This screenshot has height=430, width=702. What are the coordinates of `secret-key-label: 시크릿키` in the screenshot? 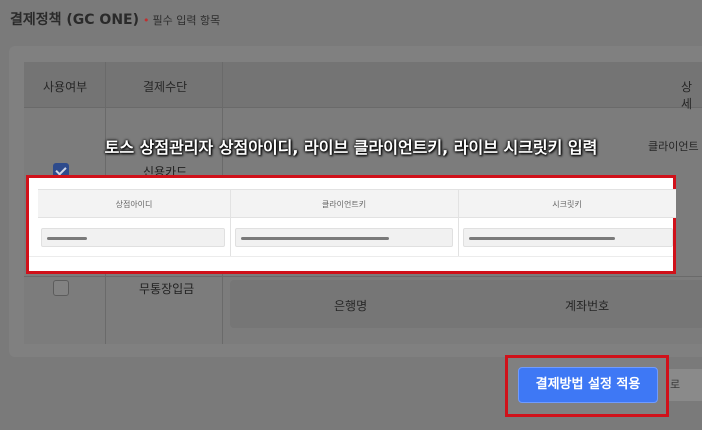 It's located at (567, 204).